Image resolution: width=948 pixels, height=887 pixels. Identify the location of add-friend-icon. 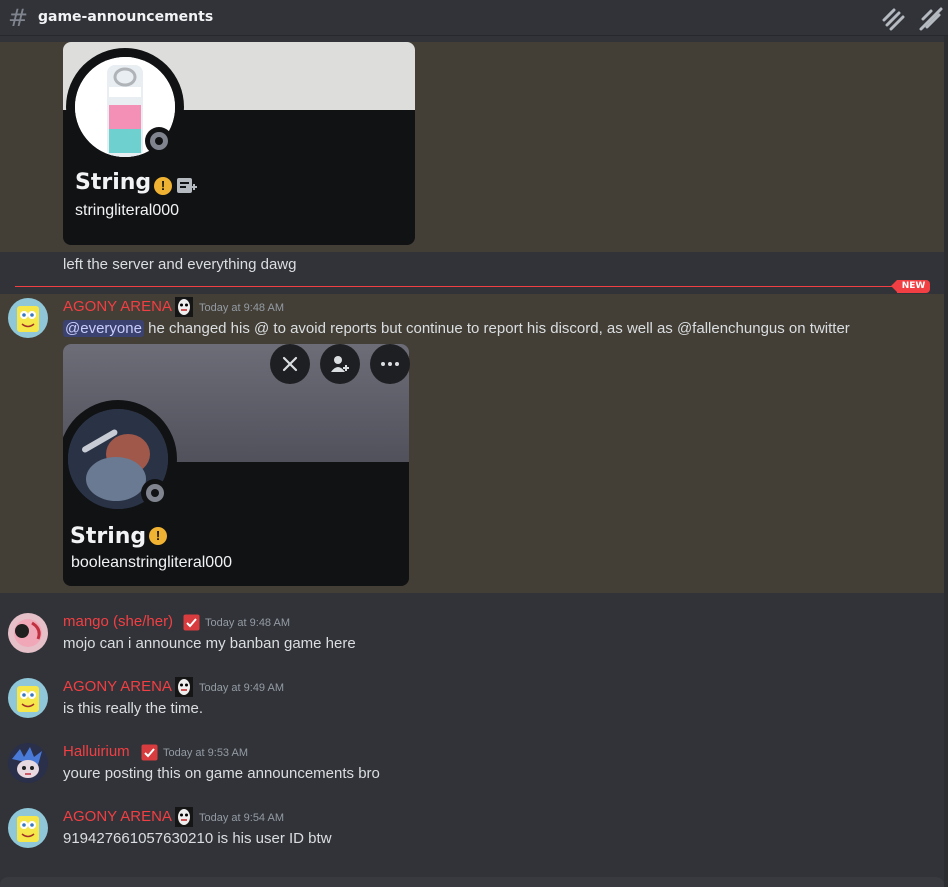
(340, 364).